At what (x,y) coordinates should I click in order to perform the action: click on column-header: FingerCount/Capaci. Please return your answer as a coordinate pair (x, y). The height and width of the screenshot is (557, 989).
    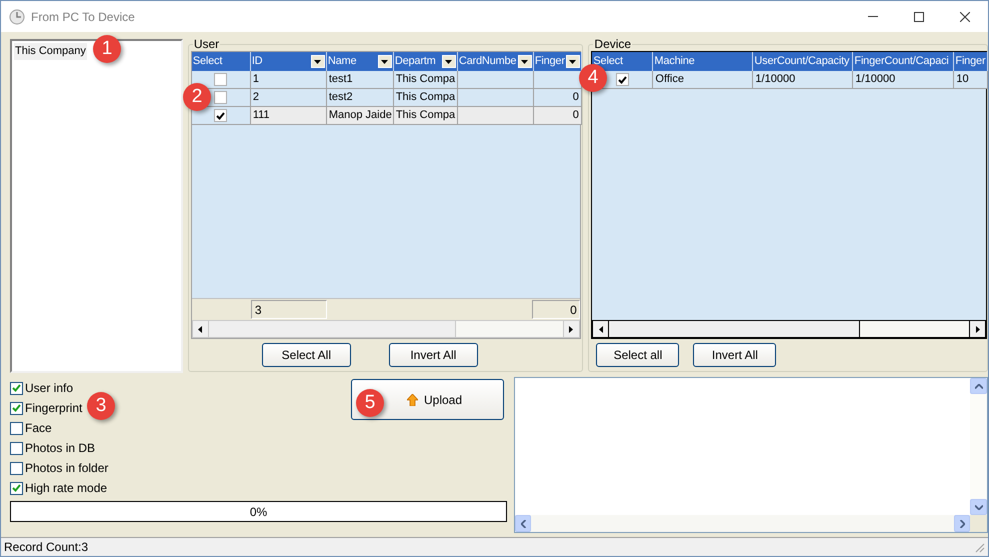
    Looking at the image, I should click on (903, 61).